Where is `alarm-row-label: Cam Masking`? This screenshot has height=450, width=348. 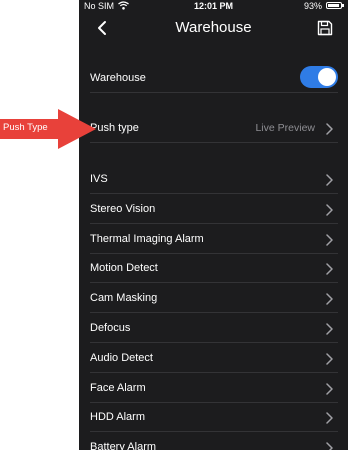
alarm-row-label: Cam Masking is located at coordinates (124, 298).